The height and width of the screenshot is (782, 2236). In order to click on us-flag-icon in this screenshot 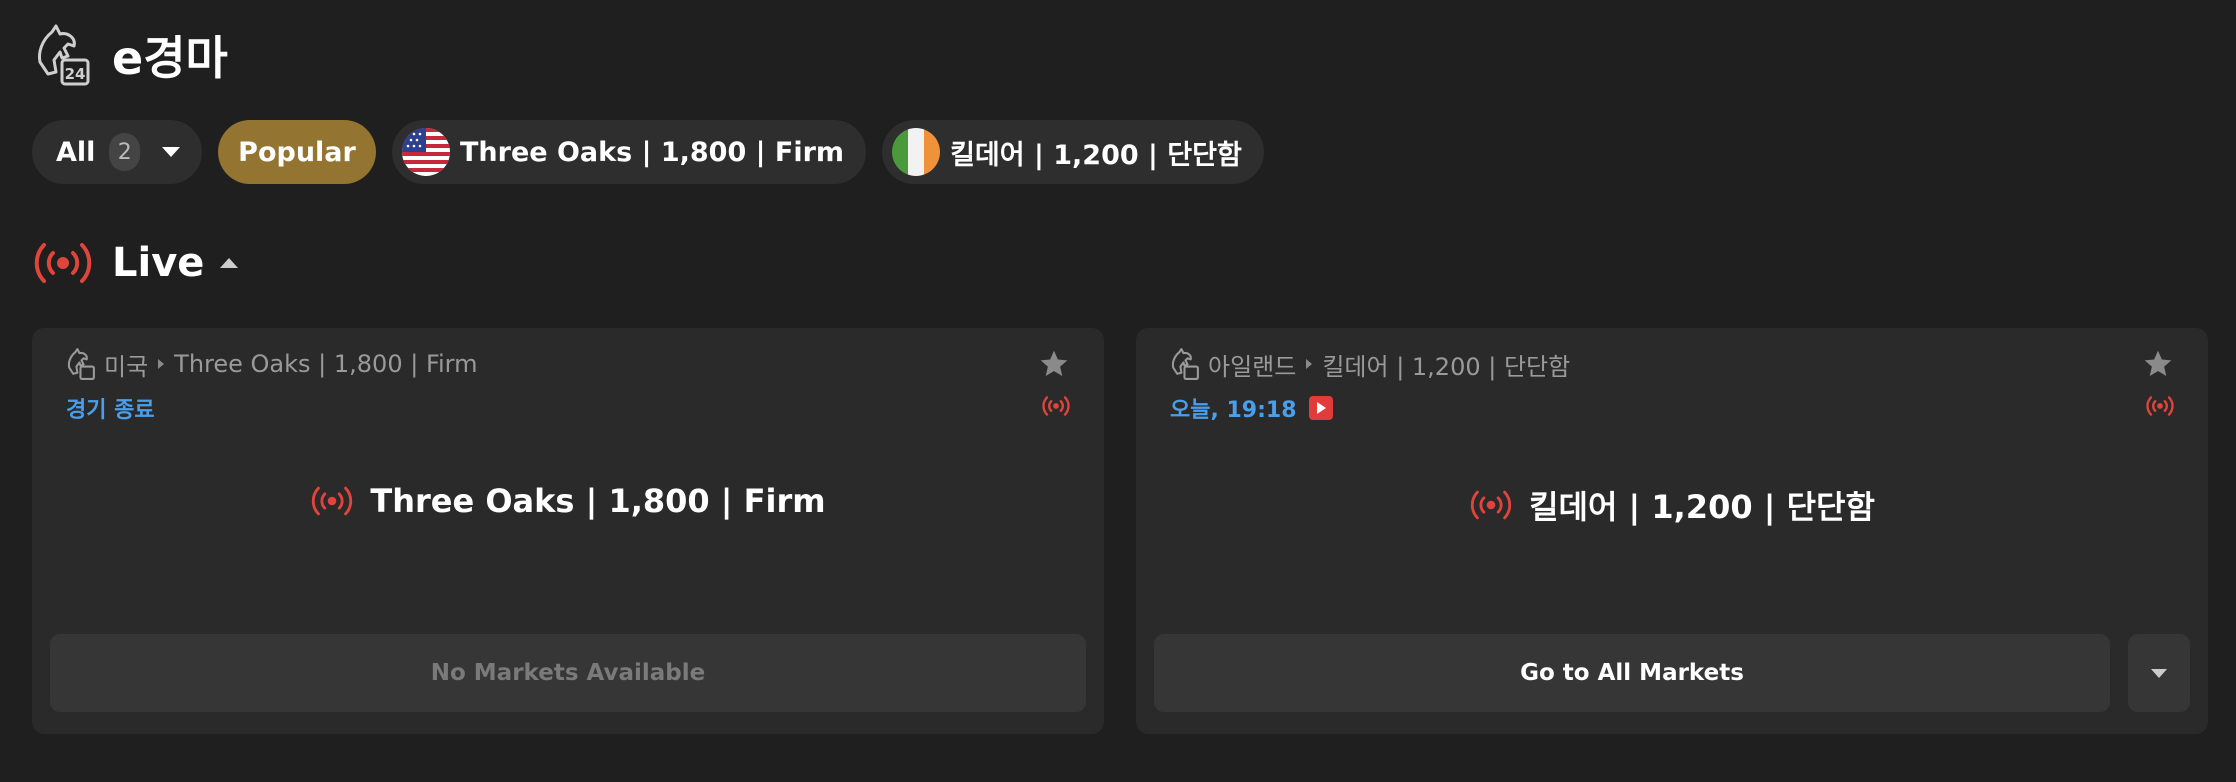, I will do `click(426, 152)`.